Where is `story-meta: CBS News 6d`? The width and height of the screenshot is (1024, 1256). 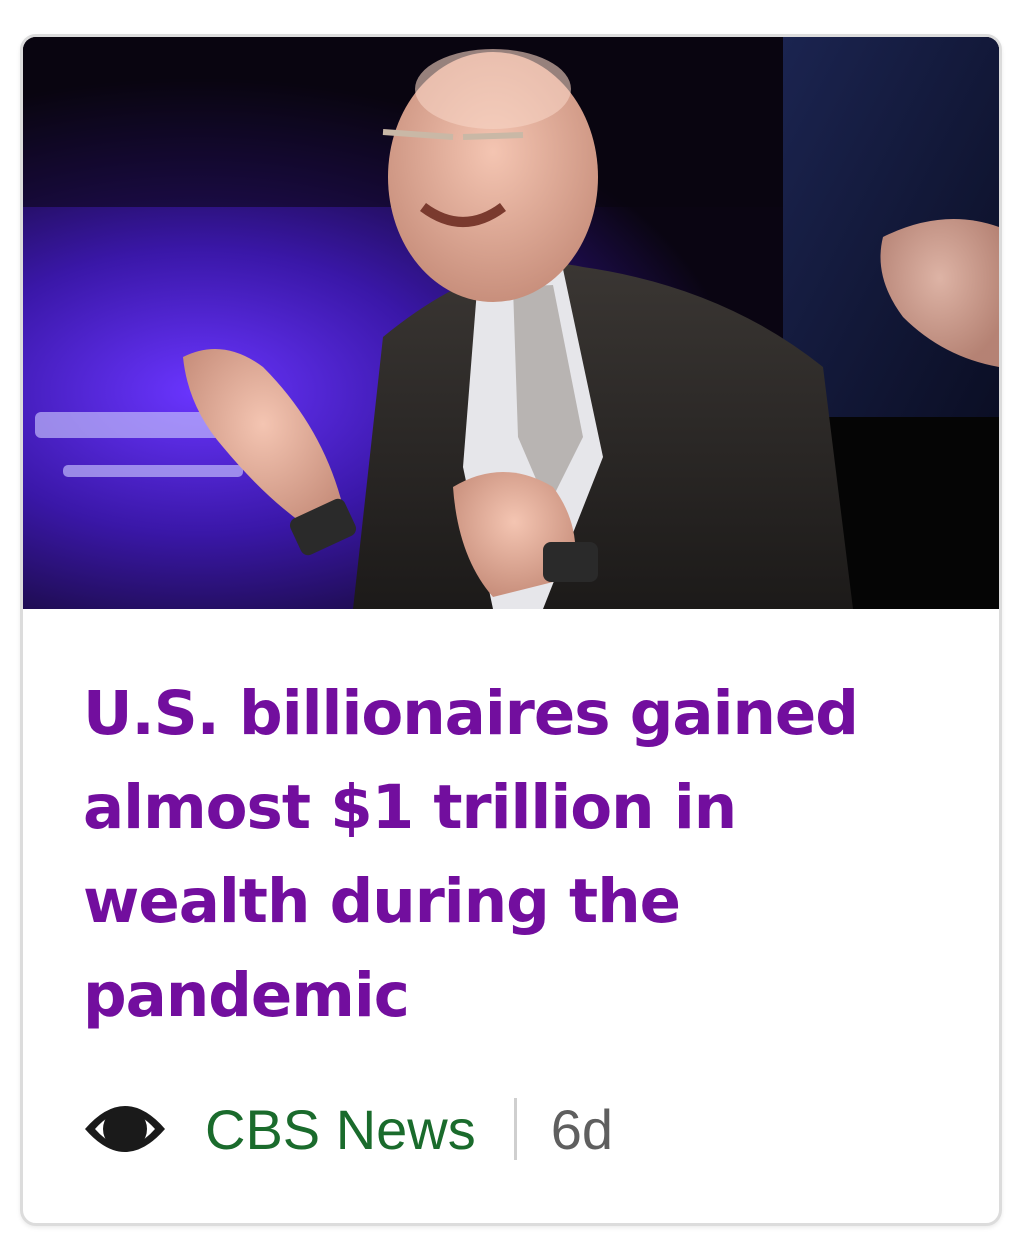
story-meta: CBS News 6d is located at coordinates (348, 1129).